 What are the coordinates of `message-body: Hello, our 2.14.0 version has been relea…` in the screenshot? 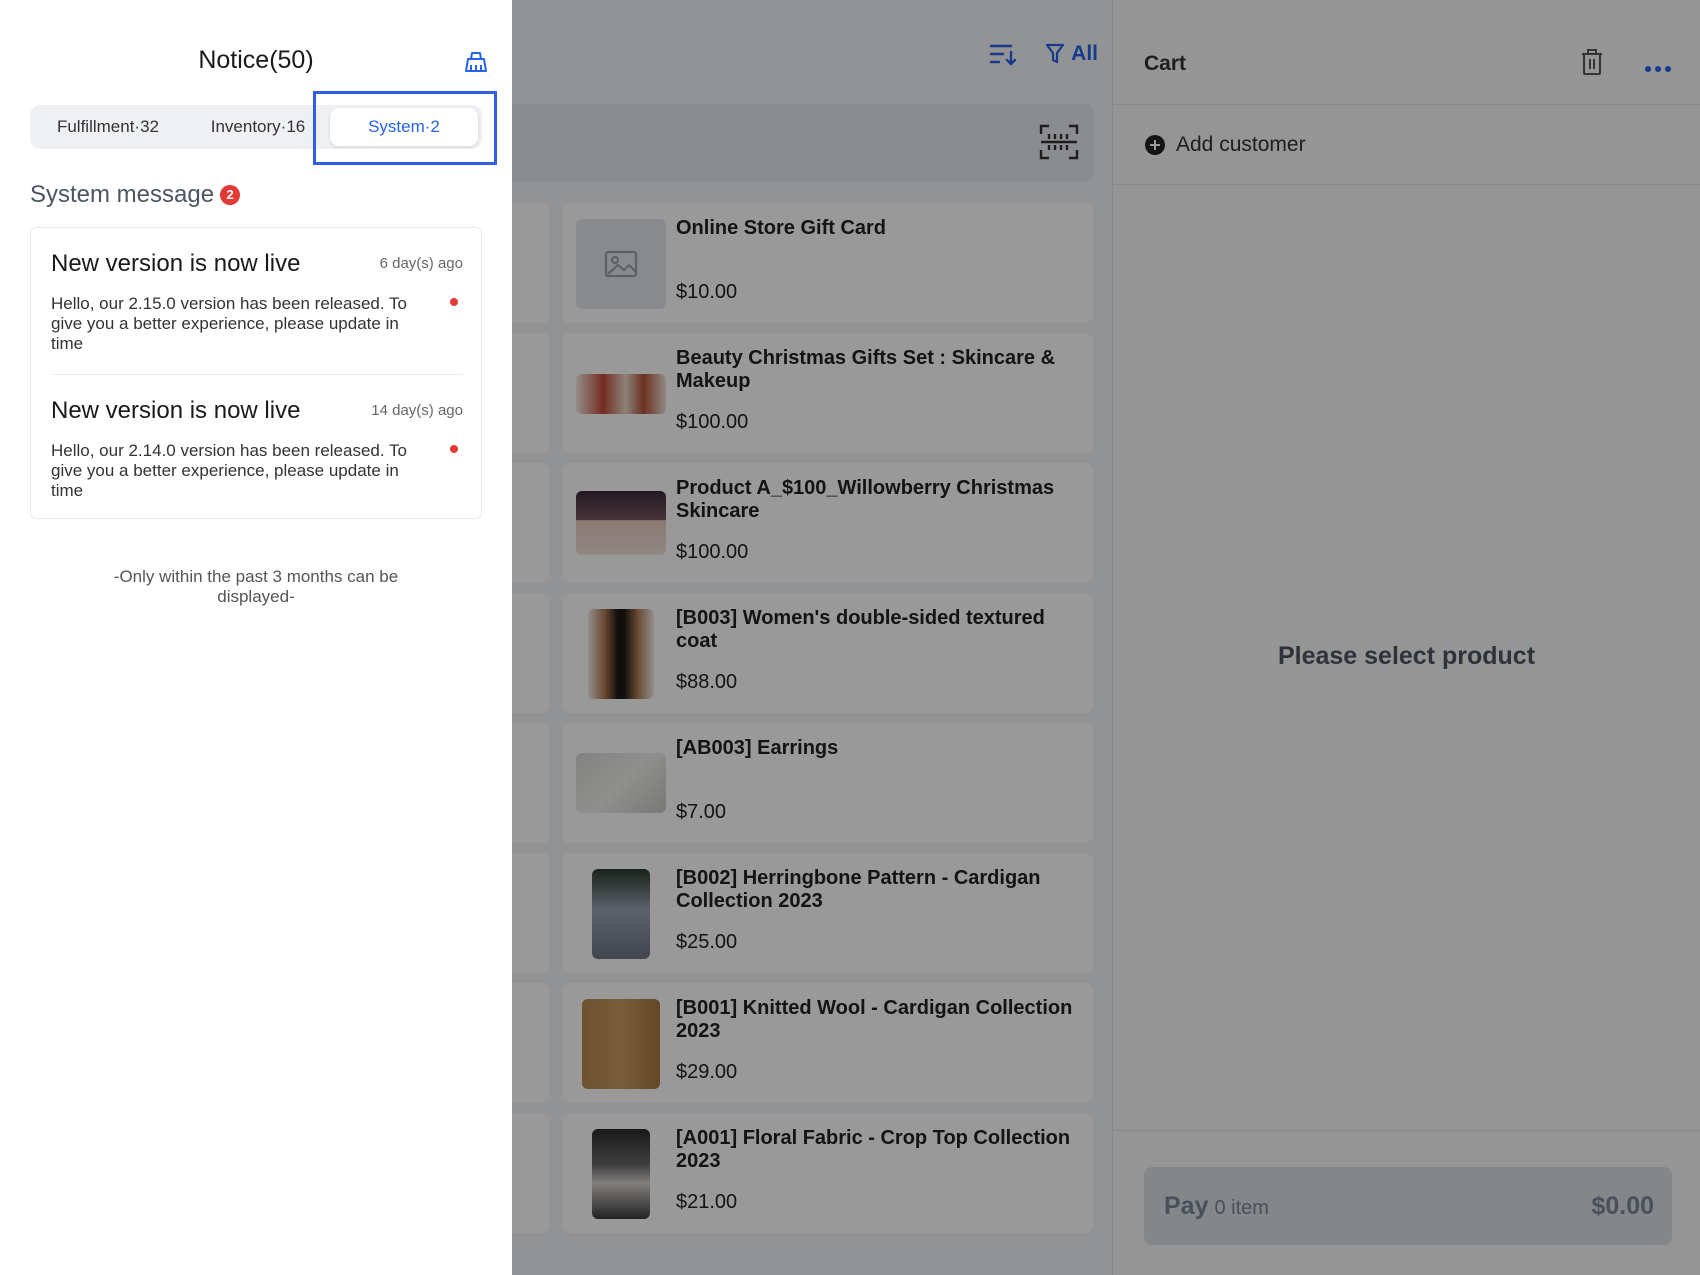 It's located at (229, 470).